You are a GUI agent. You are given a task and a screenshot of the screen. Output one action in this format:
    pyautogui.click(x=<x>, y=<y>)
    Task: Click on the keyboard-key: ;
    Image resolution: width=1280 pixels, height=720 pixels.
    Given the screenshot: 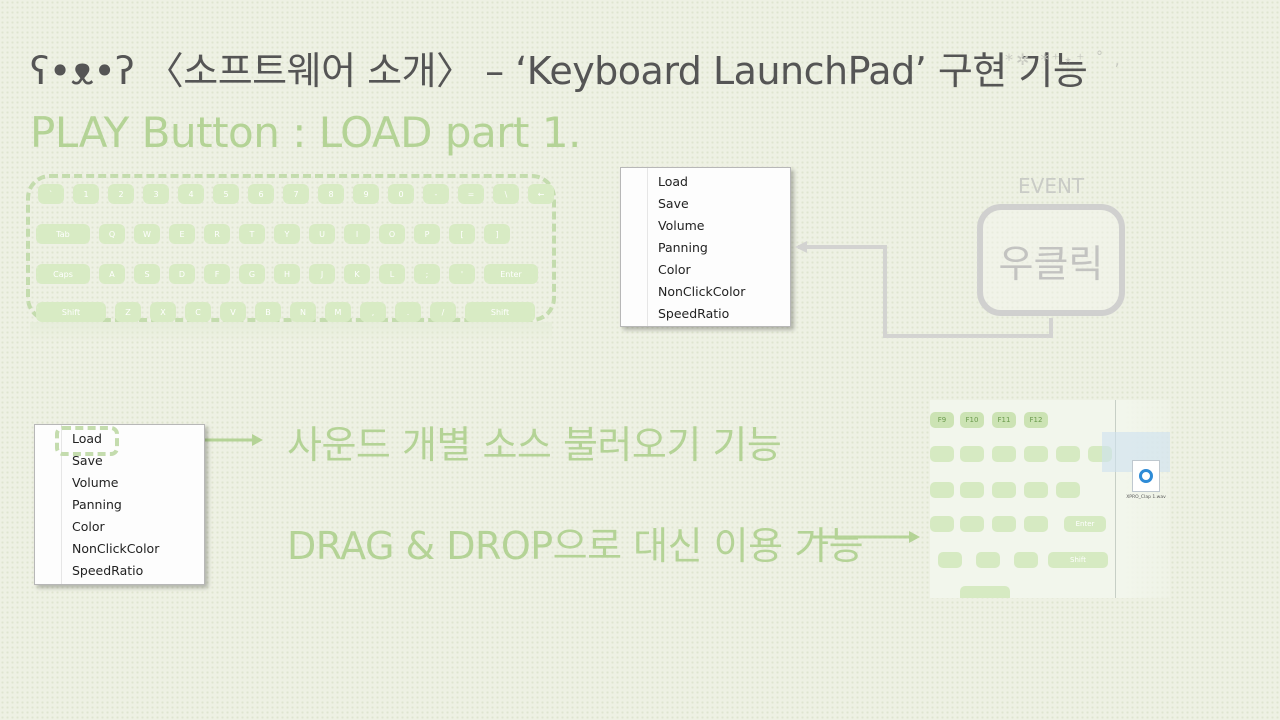 What is the action you would take?
    pyautogui.click(x=427, y=274)
    